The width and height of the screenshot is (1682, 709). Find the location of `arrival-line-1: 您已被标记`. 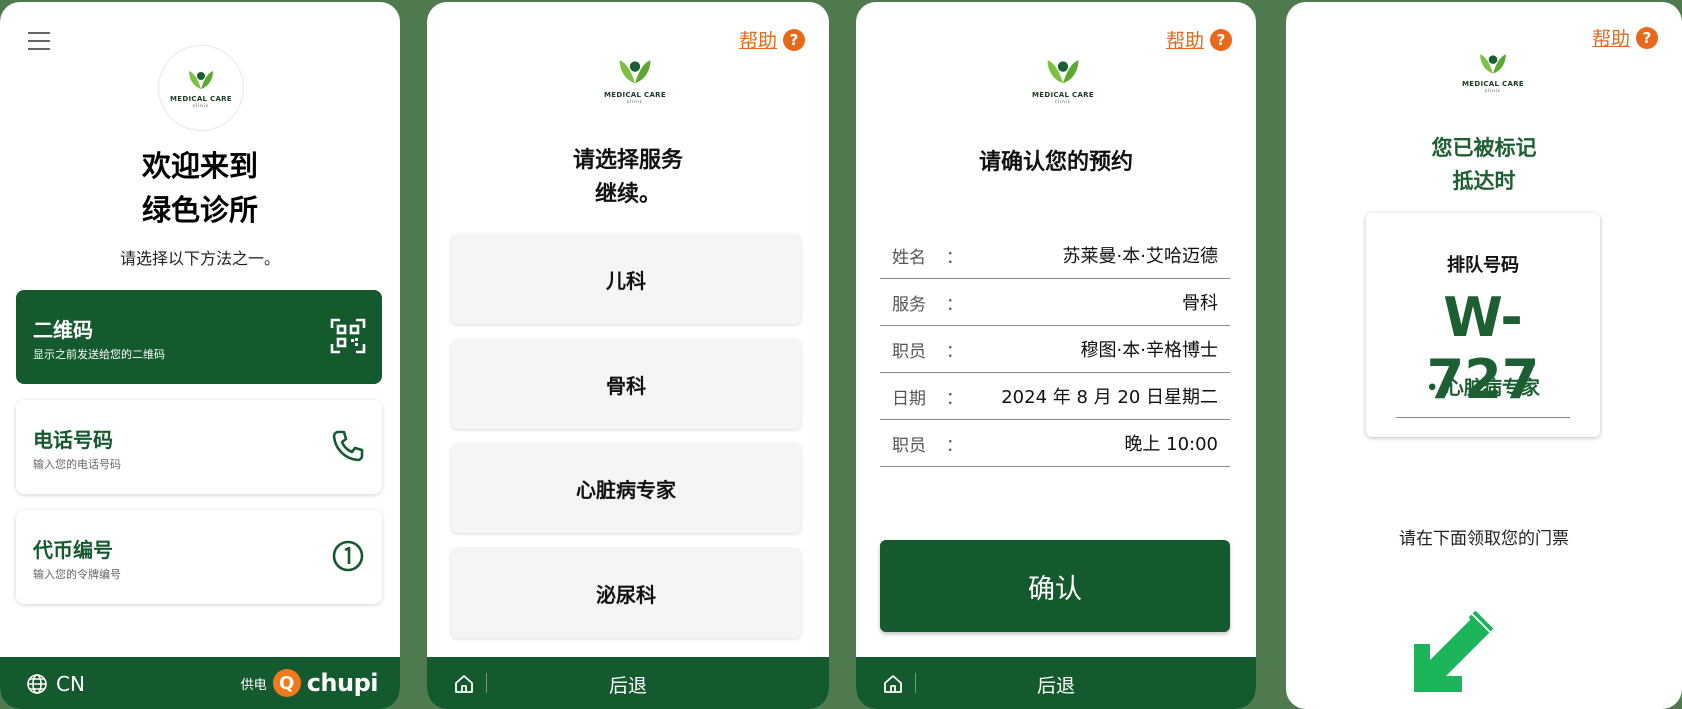

arrival-line-1: 您已被标记 is located at coordinates (1484, 148).